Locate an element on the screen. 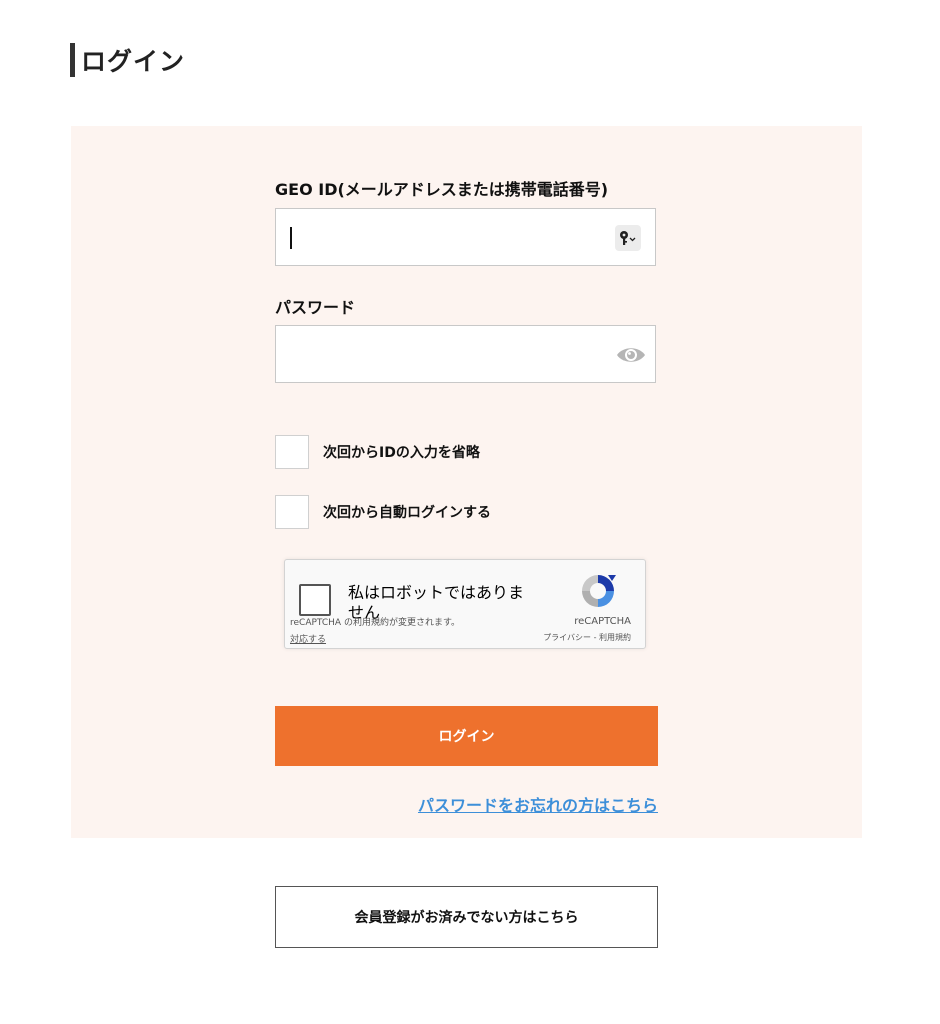 This screenshot has height=1024, width=940. remember-id-label: 次回からIDの入力を省略 is located at coordinates (401, 452).